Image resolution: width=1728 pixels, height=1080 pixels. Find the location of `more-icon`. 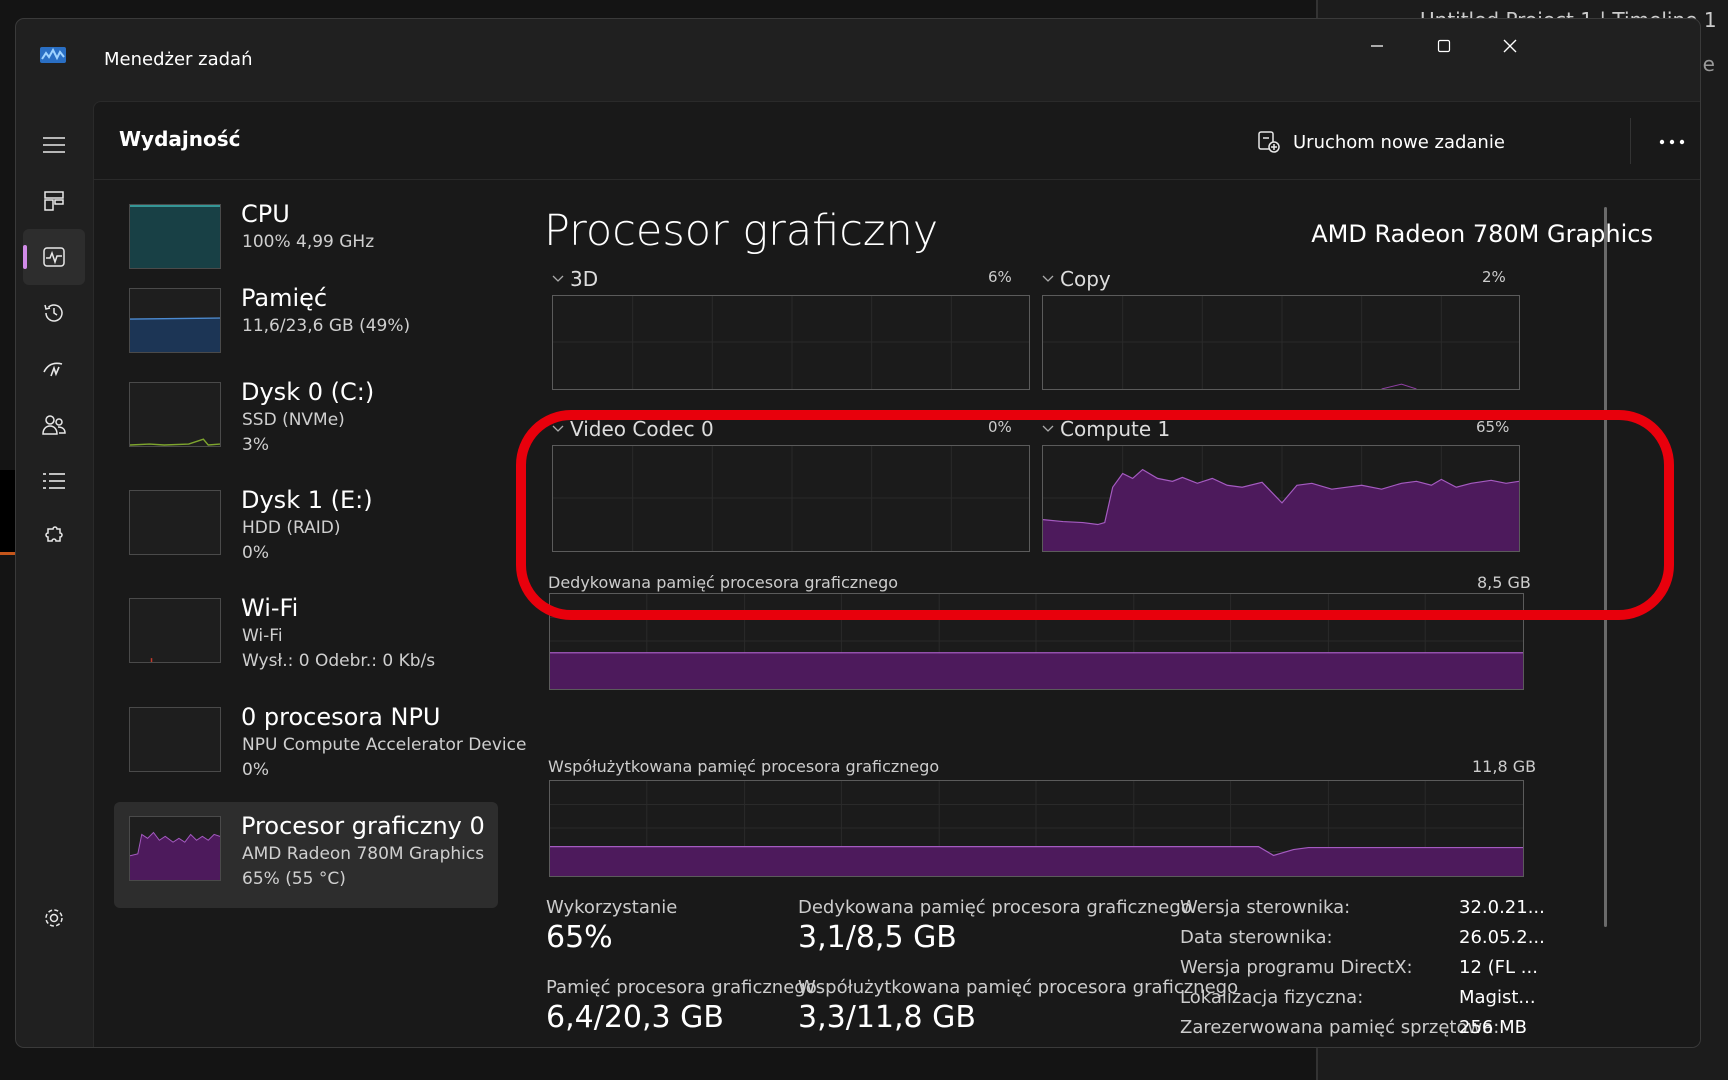

more-icon is located at coordinates (1672, 142).